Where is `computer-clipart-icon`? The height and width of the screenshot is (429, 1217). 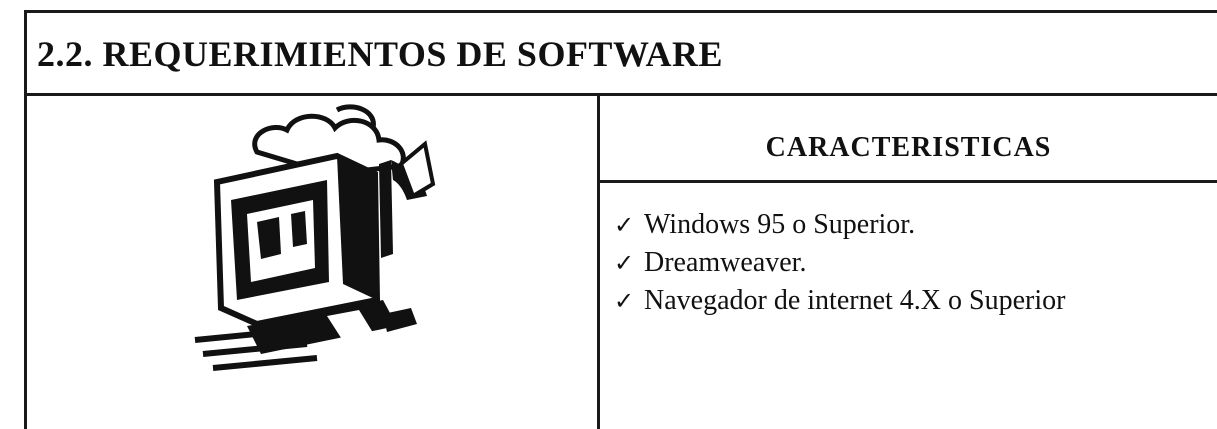 computer-clipart-icon is located at coordinates (315, 237).